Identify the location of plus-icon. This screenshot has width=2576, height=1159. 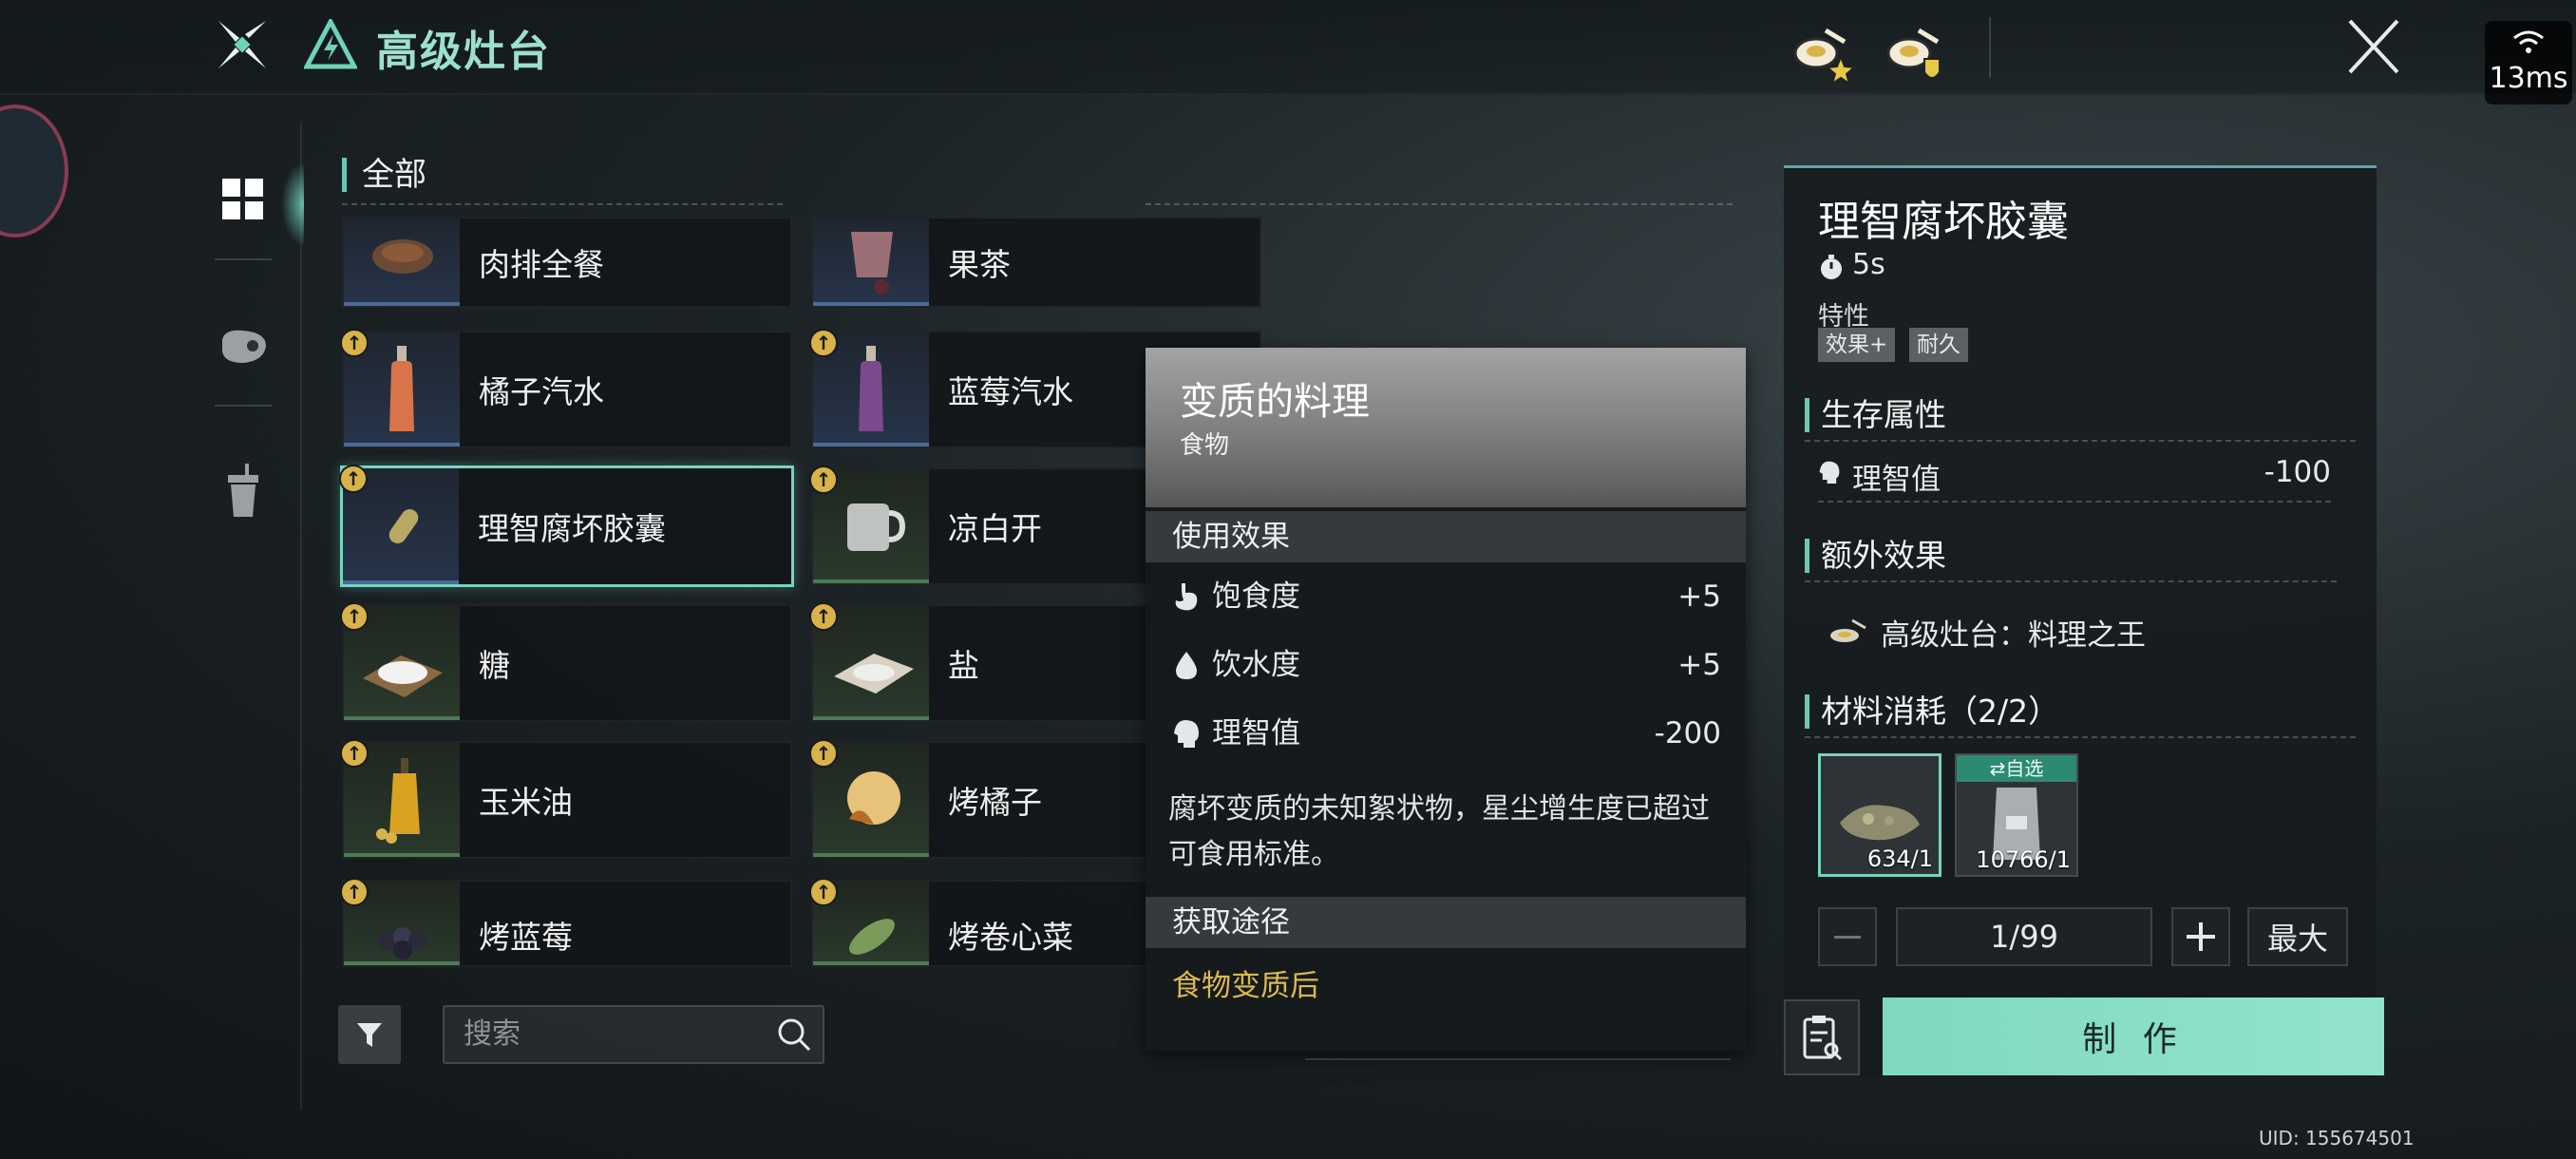
(2201, 936).